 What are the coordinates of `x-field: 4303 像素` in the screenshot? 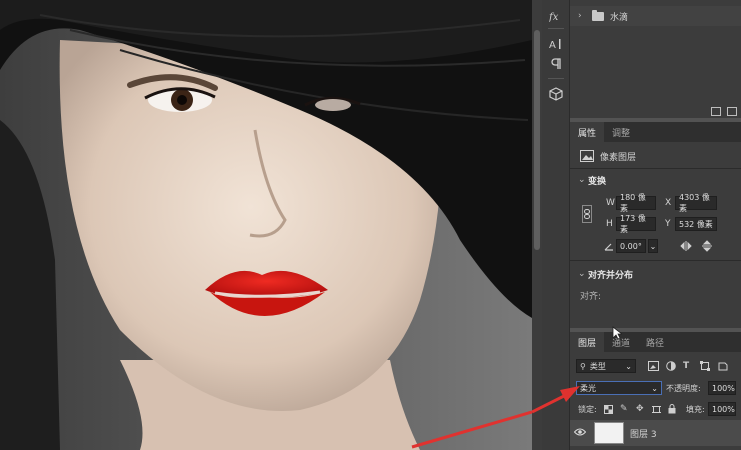 It's located at (696, 203).